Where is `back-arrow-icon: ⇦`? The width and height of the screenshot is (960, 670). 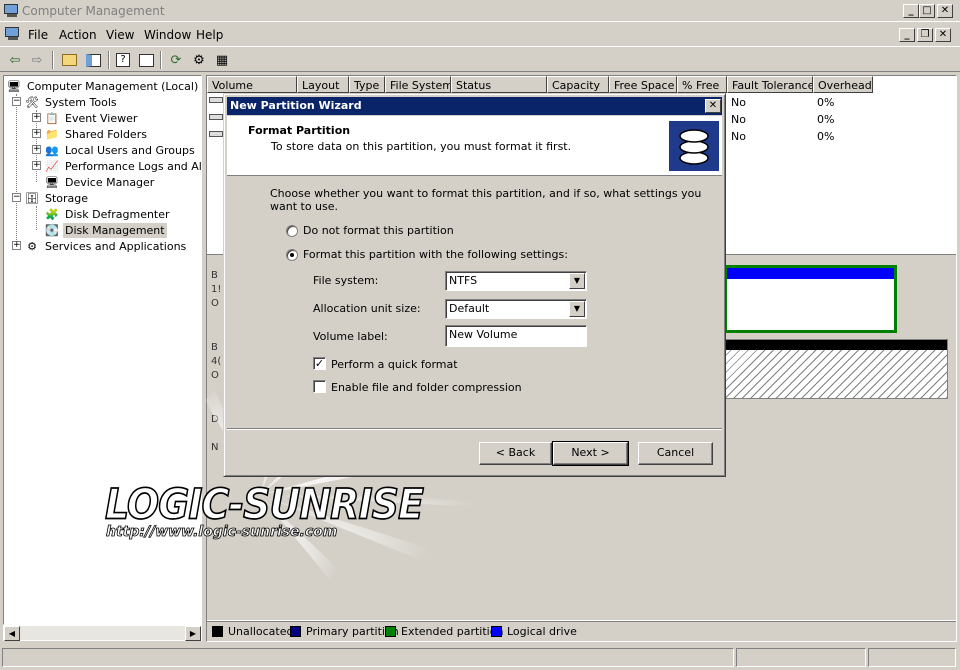 back-arrow-icon: ⇦ is located at coordinates (15, 60).